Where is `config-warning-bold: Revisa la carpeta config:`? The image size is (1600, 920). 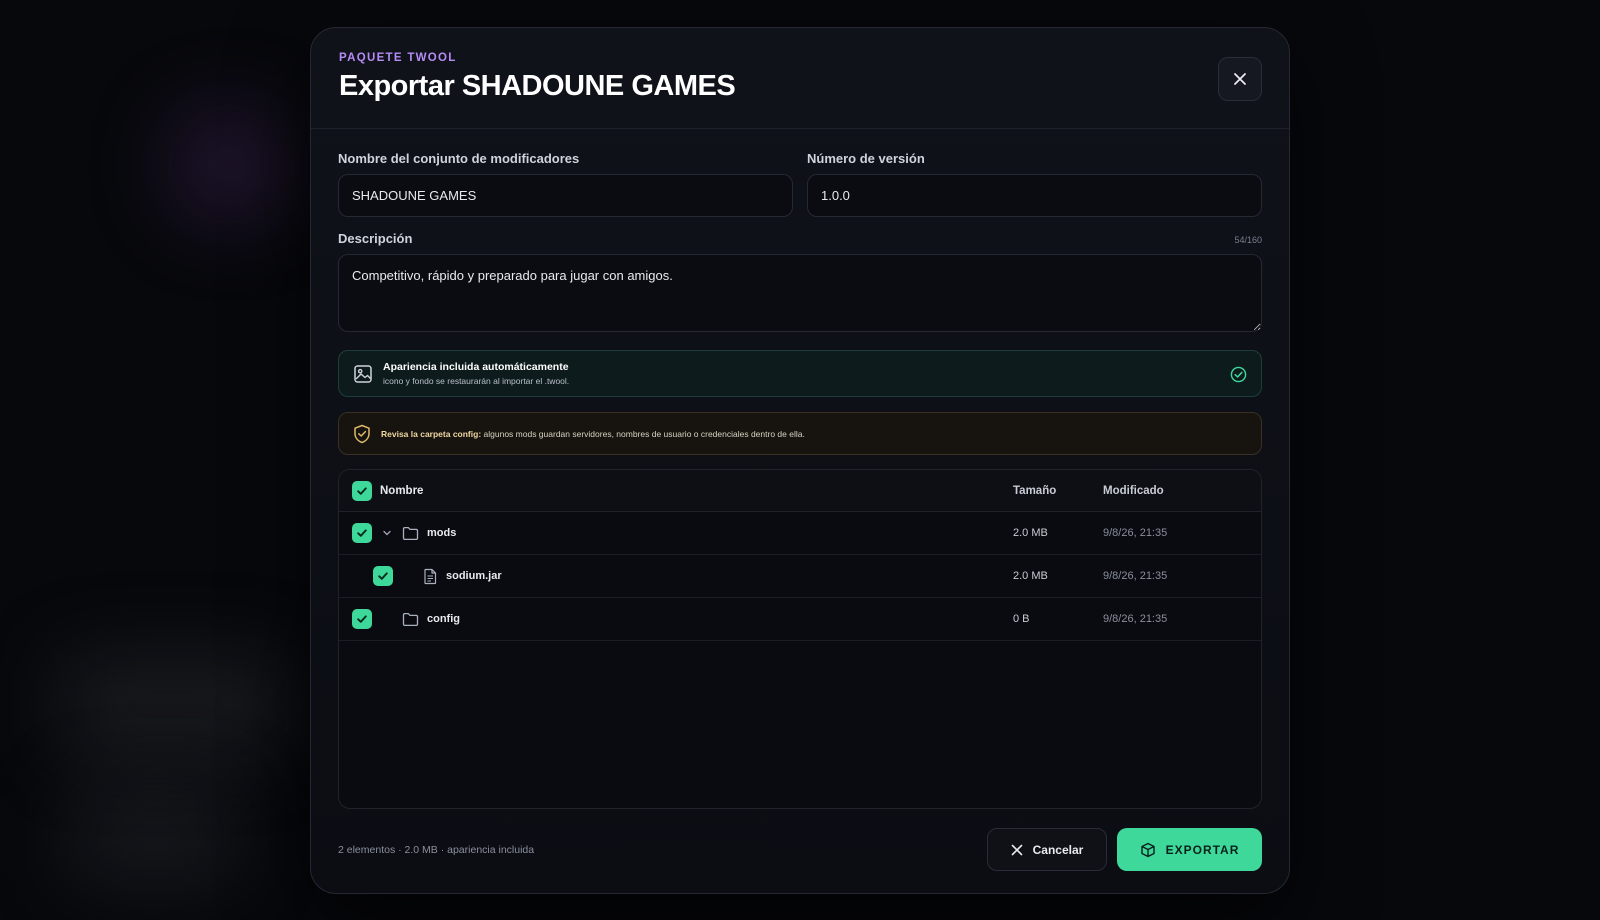
config-warning-bold: Revisa la carpeta config: is located at coordinates (431, 433).